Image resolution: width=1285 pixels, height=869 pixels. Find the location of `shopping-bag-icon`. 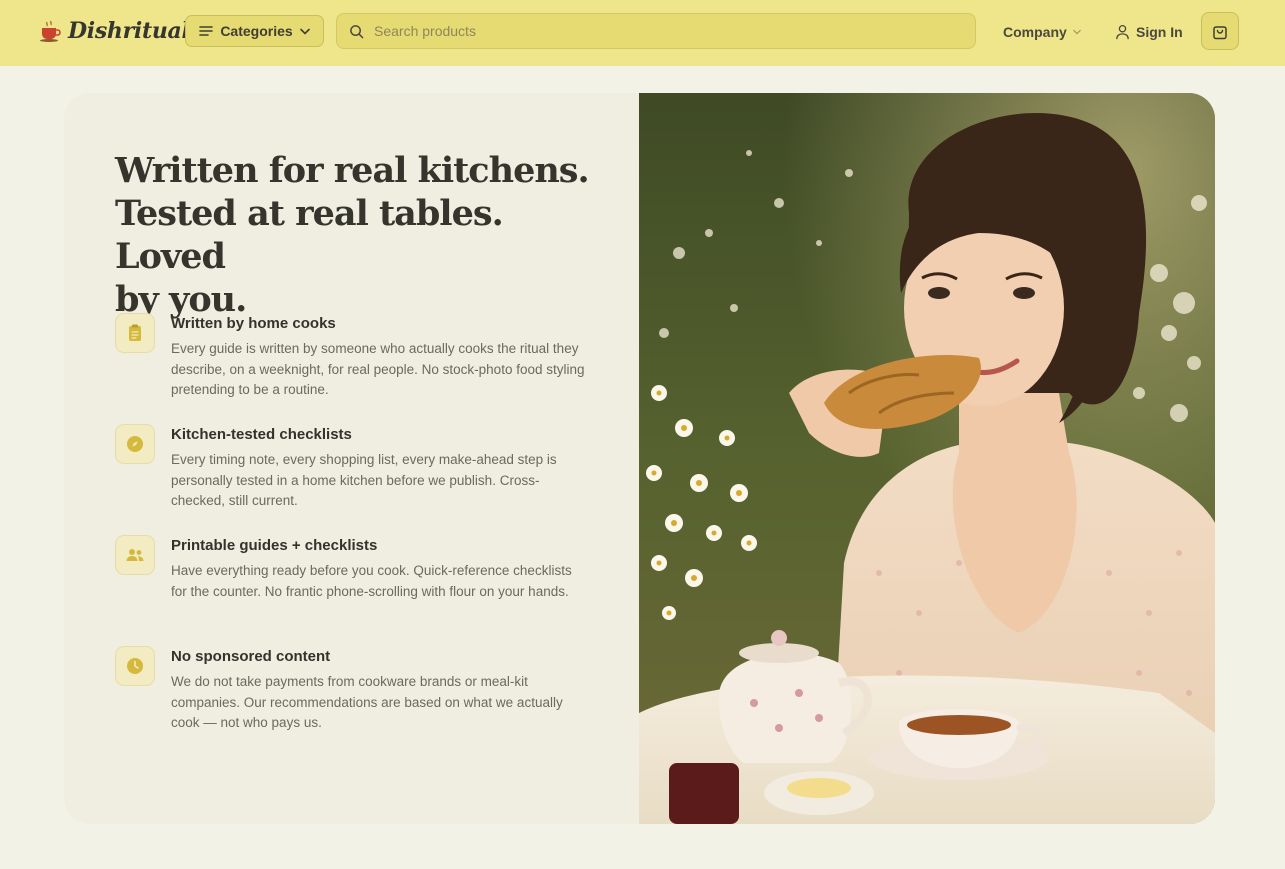

shopping-bag-icon is located at coordinates (1220, 32).